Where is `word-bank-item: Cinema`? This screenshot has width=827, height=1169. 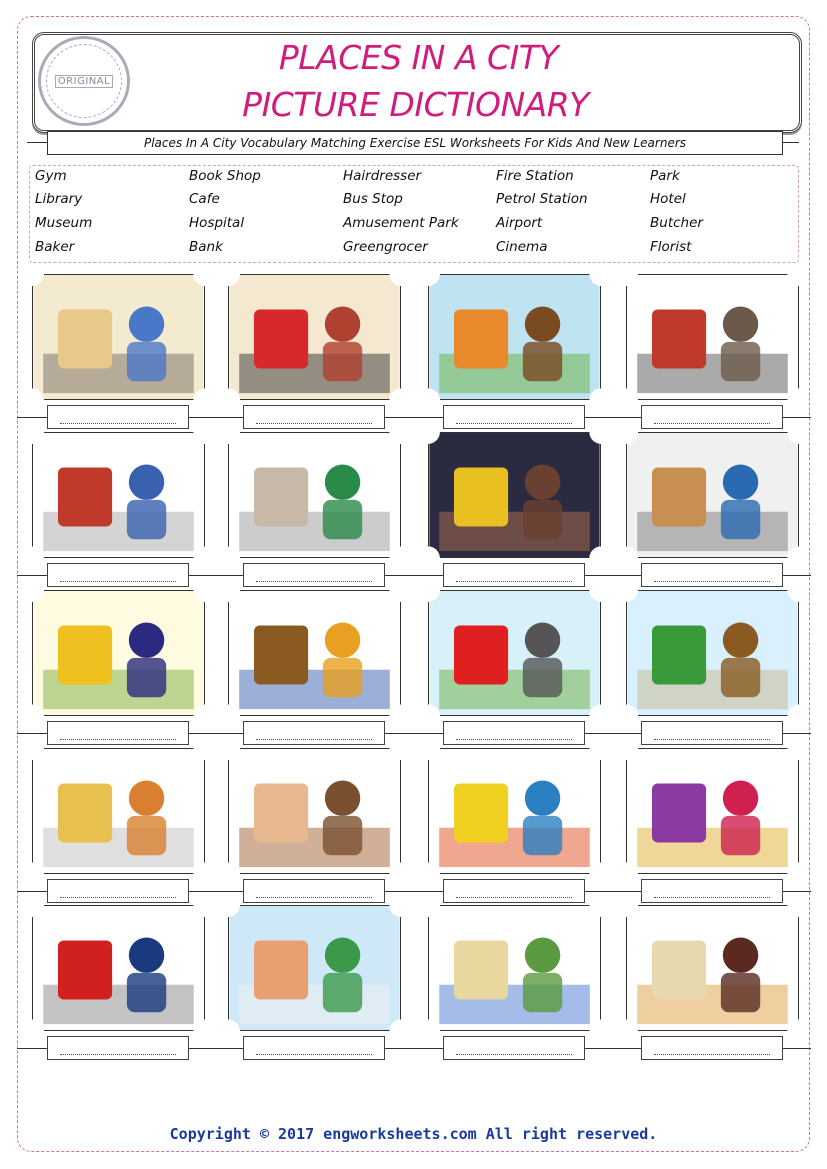 word-bank-item: Cinema is located at coordinates (522, 247).